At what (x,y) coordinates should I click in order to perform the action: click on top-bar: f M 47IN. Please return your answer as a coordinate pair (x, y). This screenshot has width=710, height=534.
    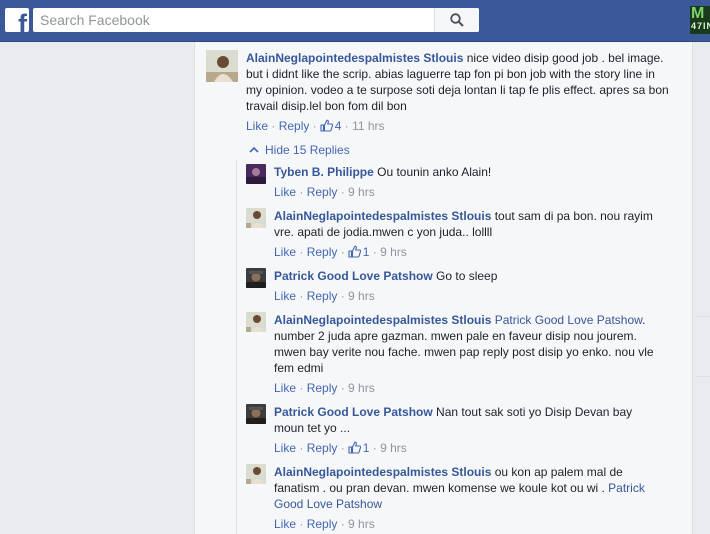
    Looking at the image, I should click on (355, 21).